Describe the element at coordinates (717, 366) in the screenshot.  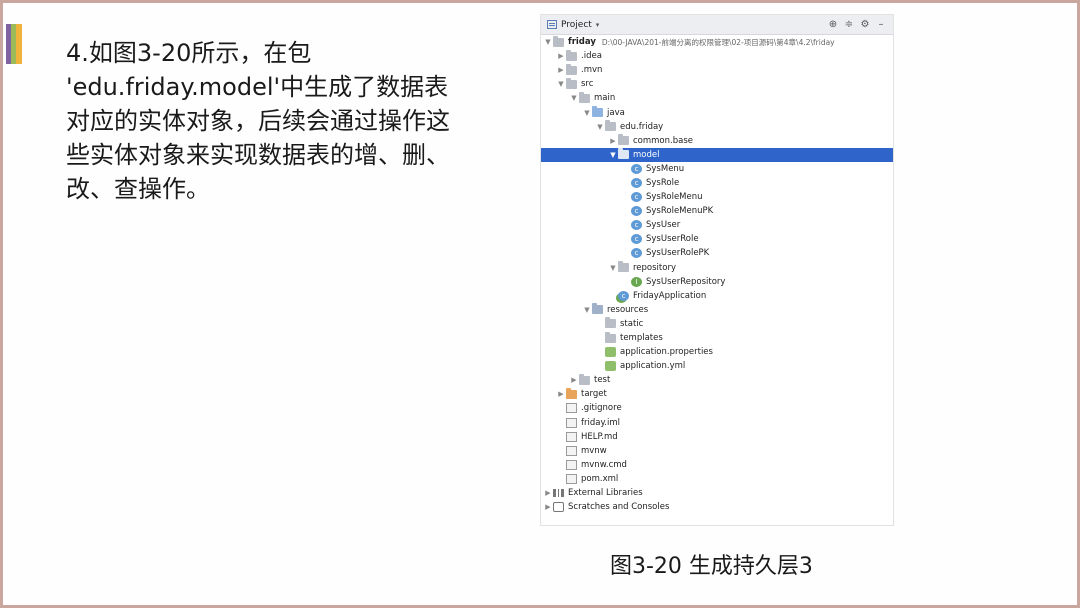
I see `tree-item: application.yml` at that location.